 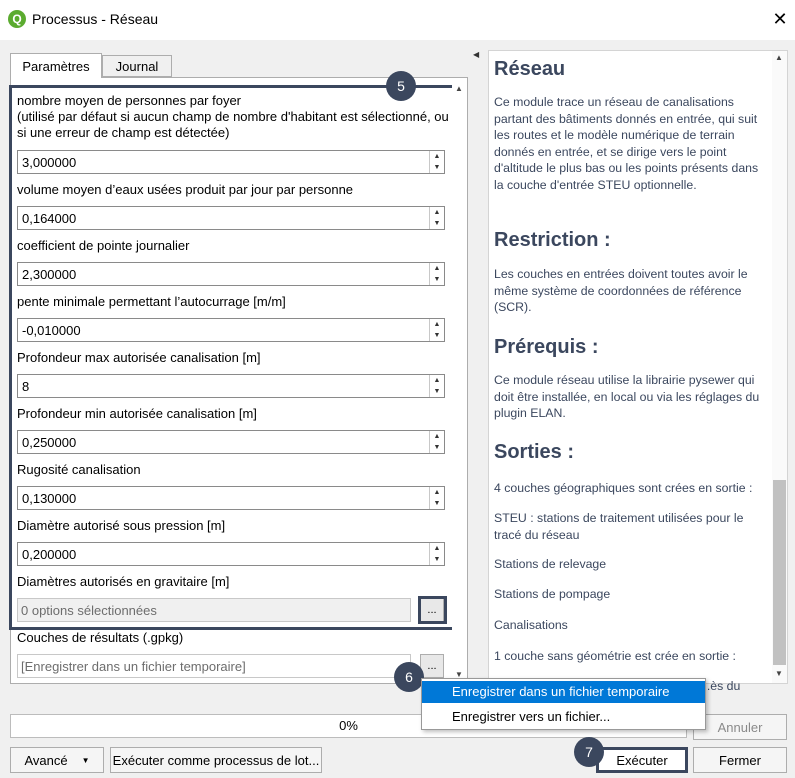 I want to click on step-badge: 7, so click(x=589, y=752).